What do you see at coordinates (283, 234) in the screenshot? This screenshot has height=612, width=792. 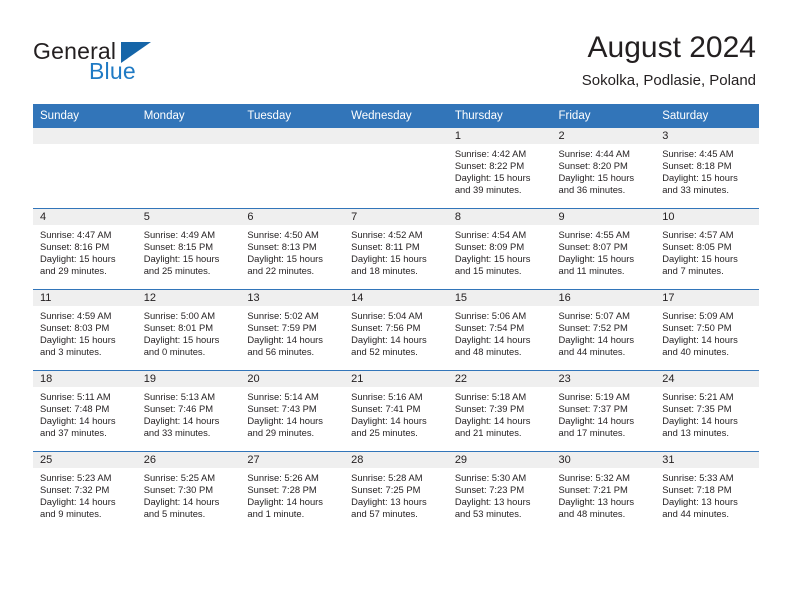 I see `sunrise-text: Sunrise: 4:50 AM` at bounding box center [283, 234].